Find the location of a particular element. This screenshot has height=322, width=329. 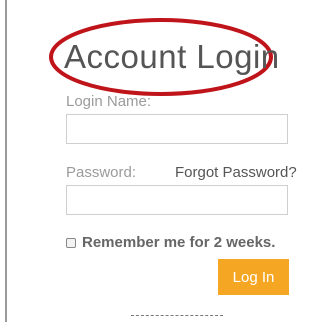

remember-me-checkbox is located at coordinates (71, 242).